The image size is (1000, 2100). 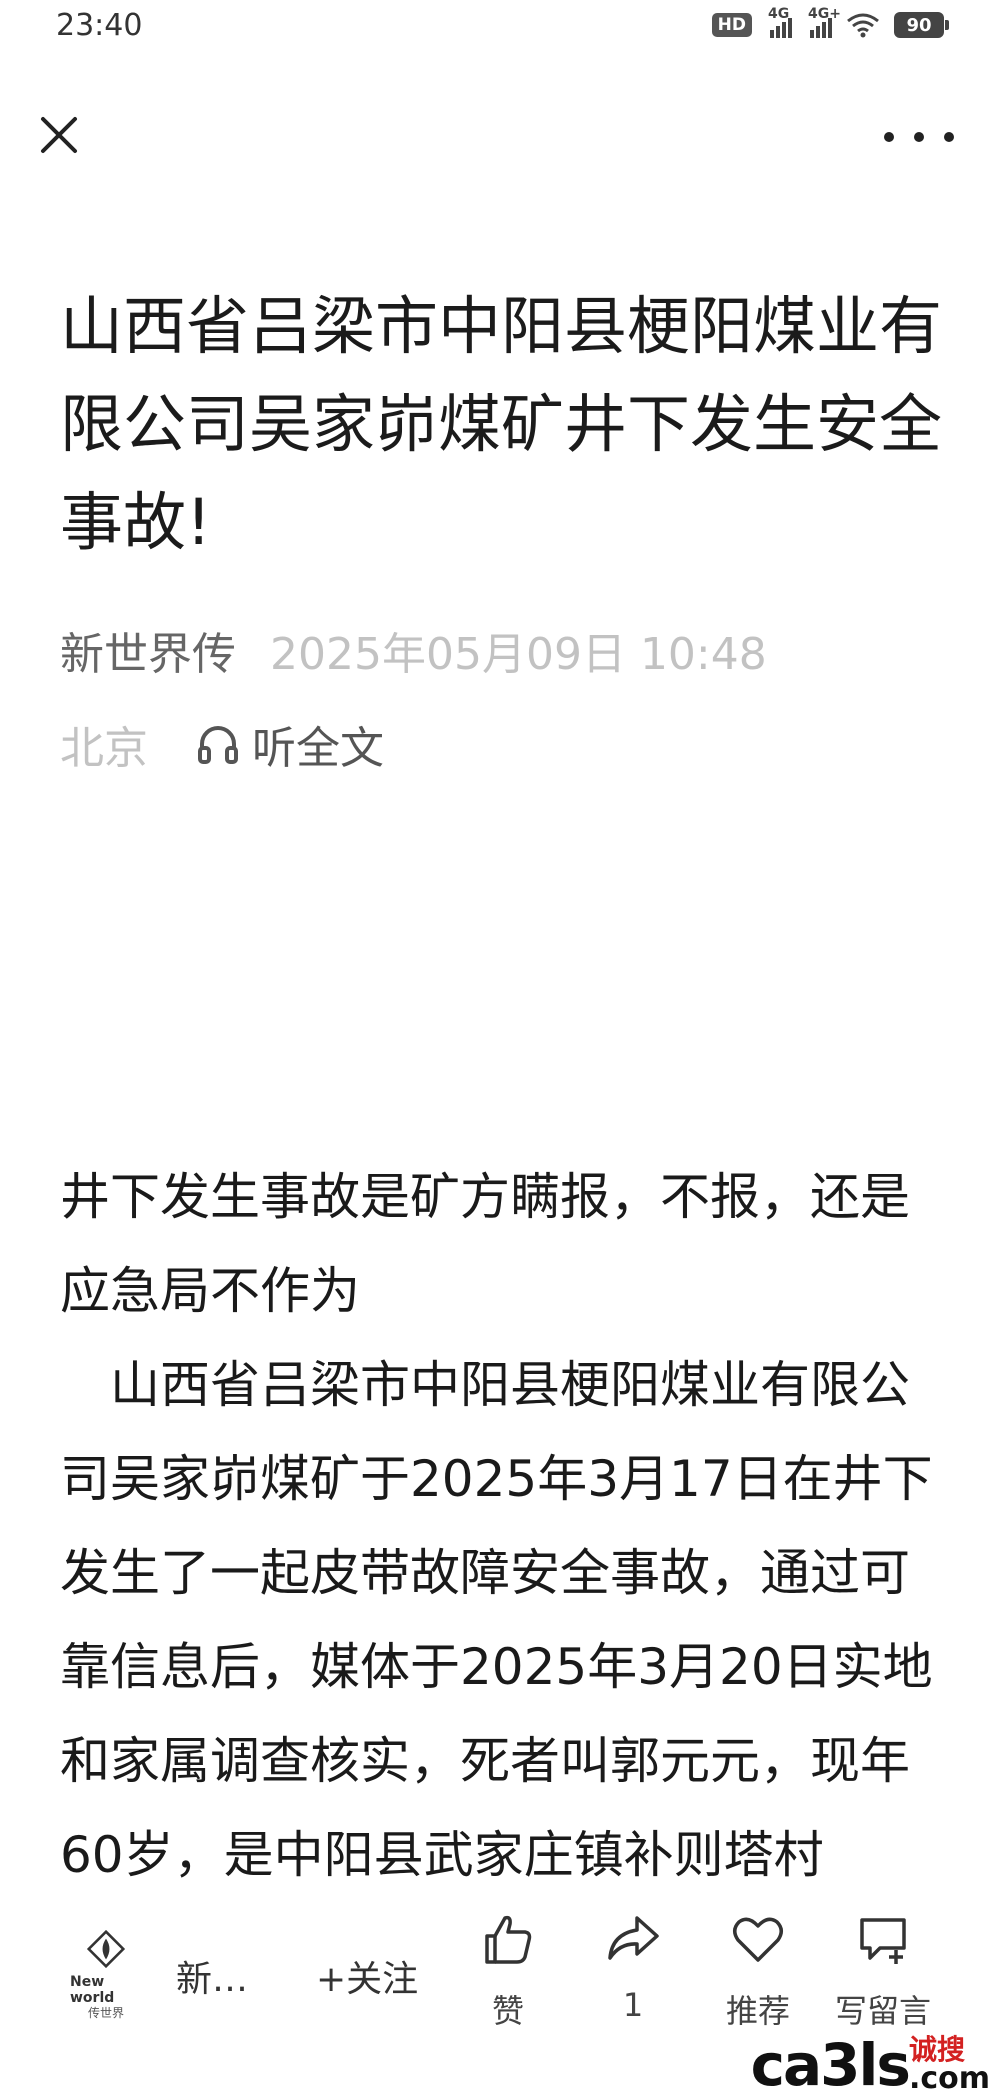 I want to click on location: 北京, so click(x=104, y=748).